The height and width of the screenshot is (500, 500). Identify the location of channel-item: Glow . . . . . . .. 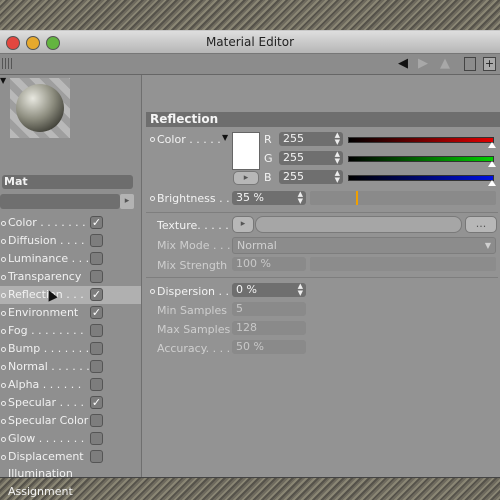
(70, 439).